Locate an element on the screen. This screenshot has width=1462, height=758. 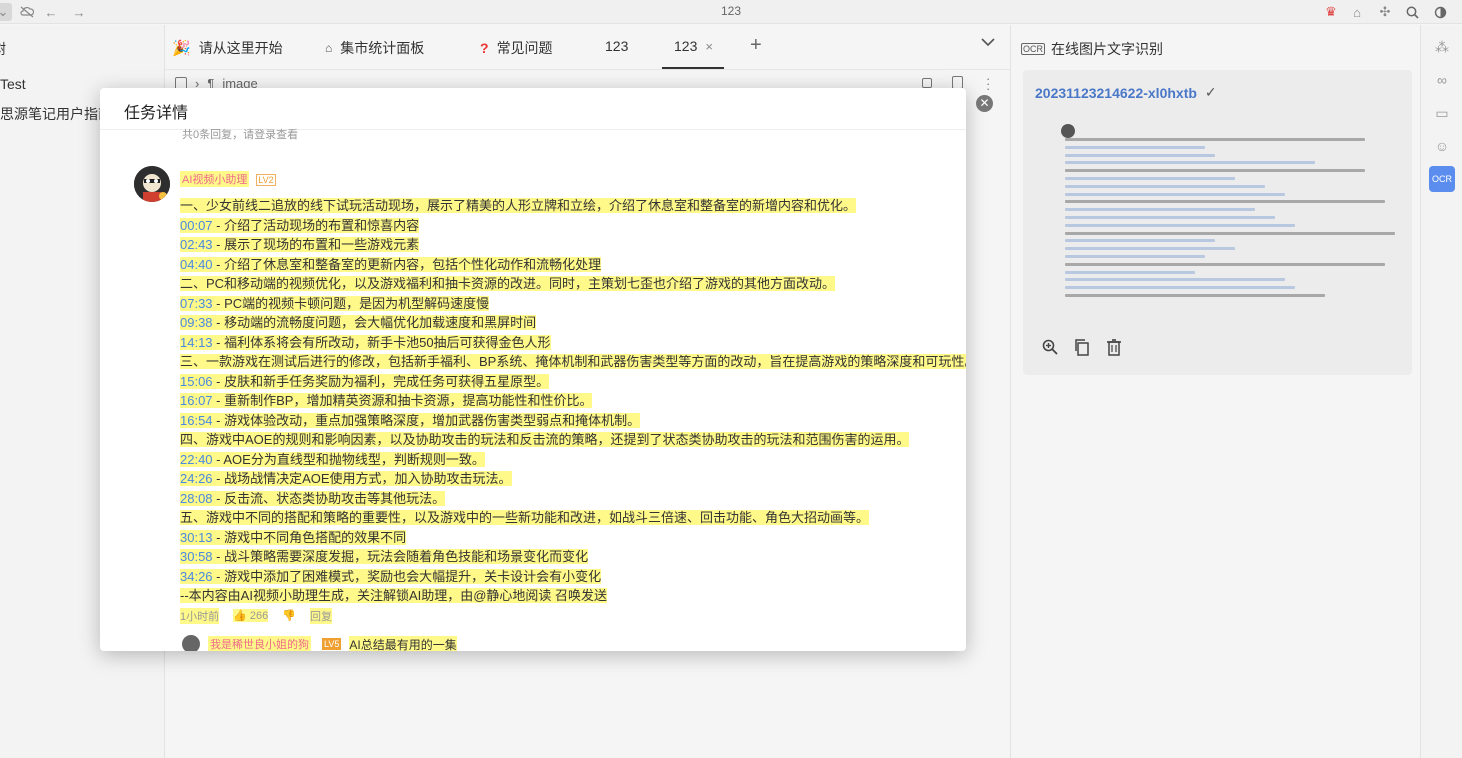
ocr-item-actions is located at coordinates (1082, 347).